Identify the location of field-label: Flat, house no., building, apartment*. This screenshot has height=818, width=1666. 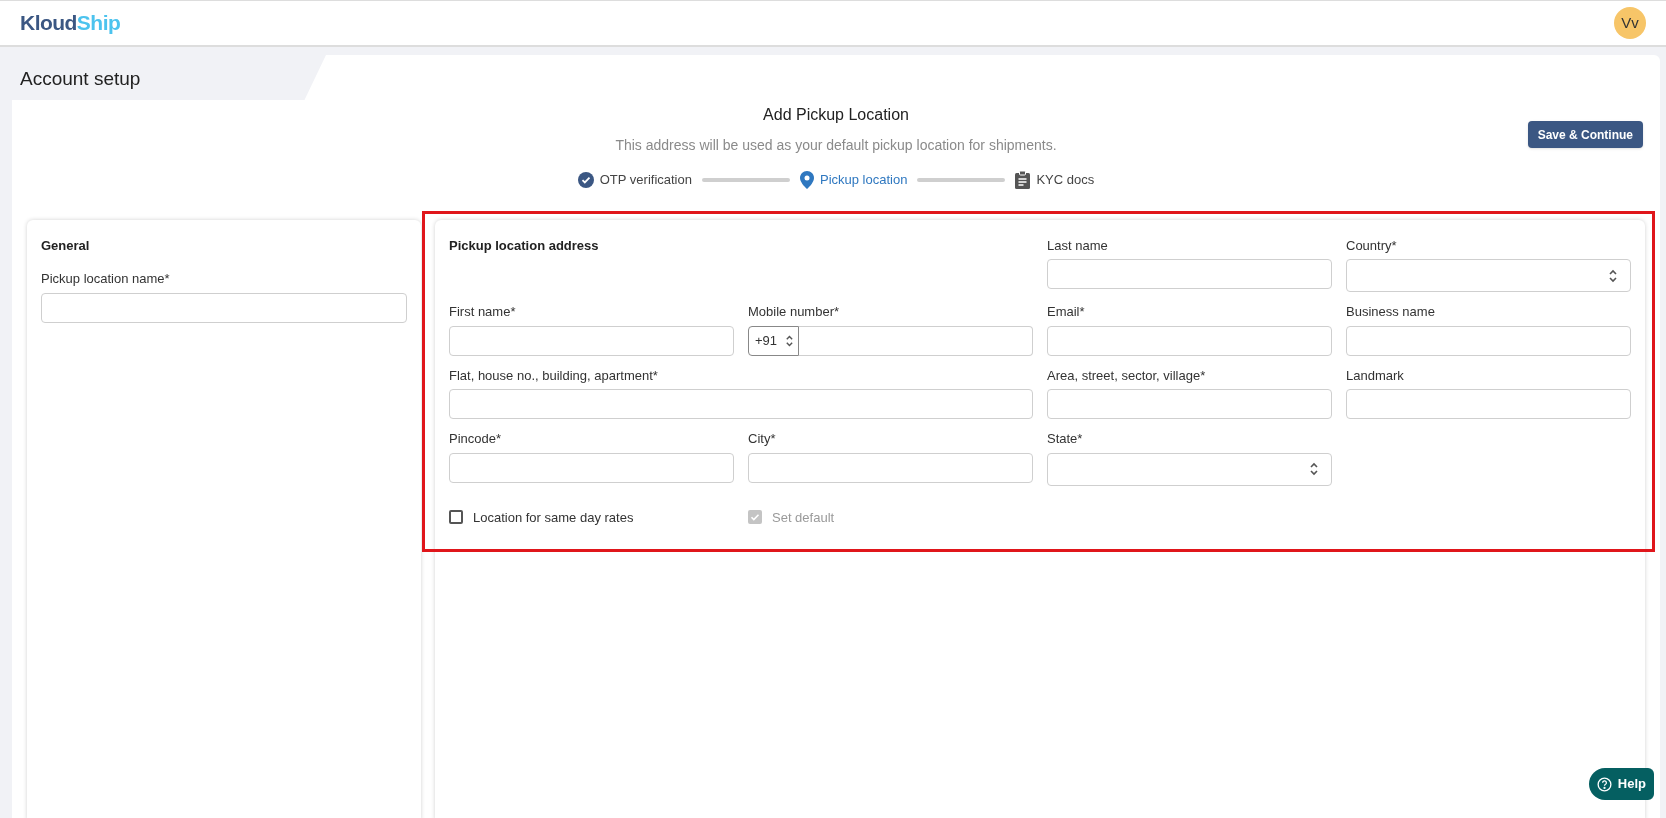
(554, 375).